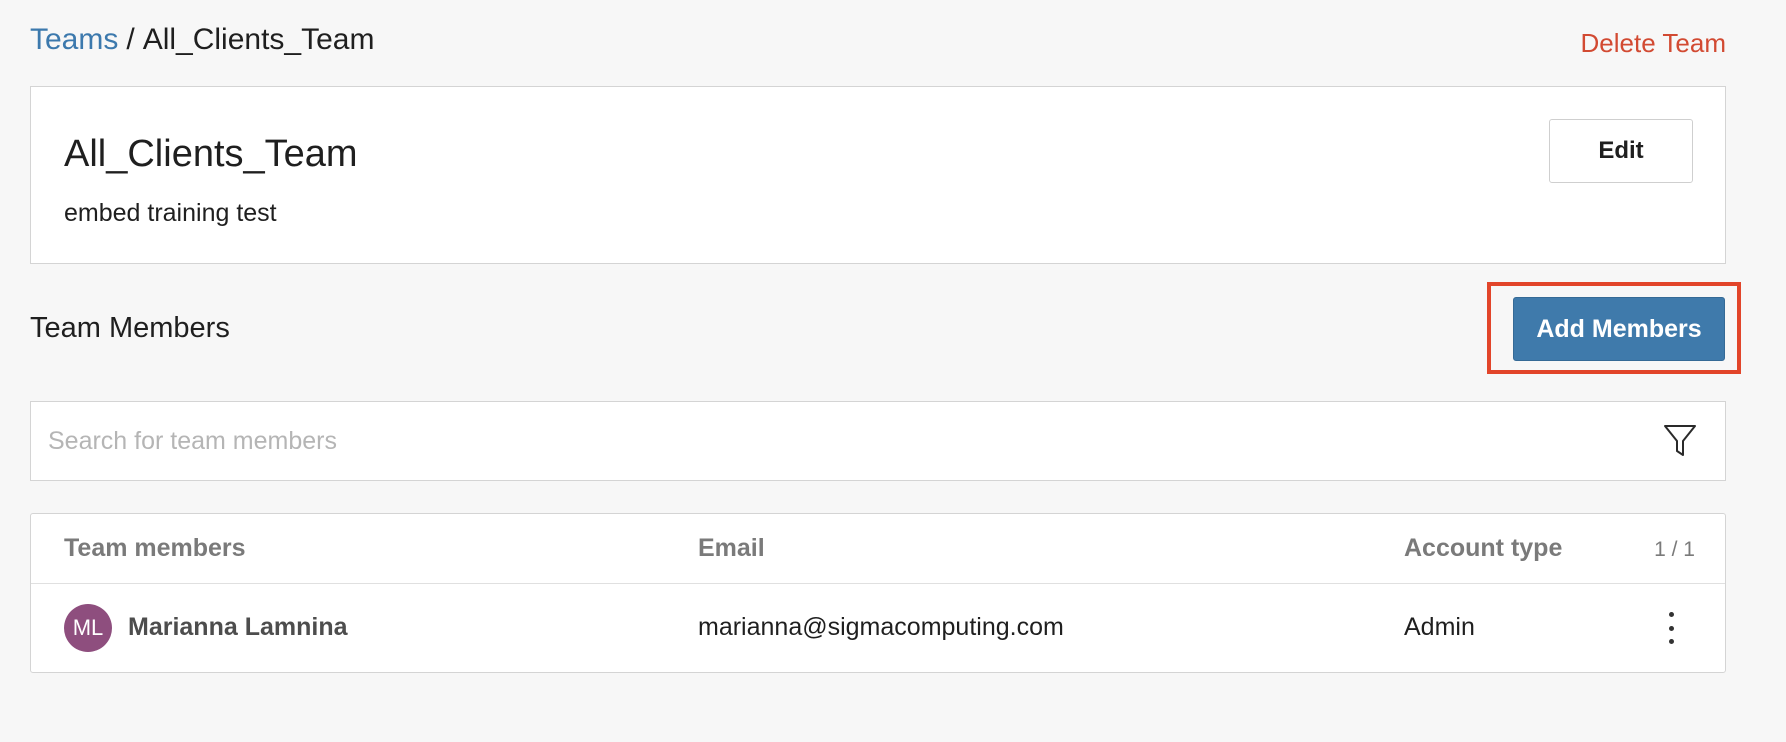 This screenshot has height=742, width=1786. Describe the element at coordinates (1654, 43) in the screenshot. I see `delete-team-link: Delete Team` at that location.